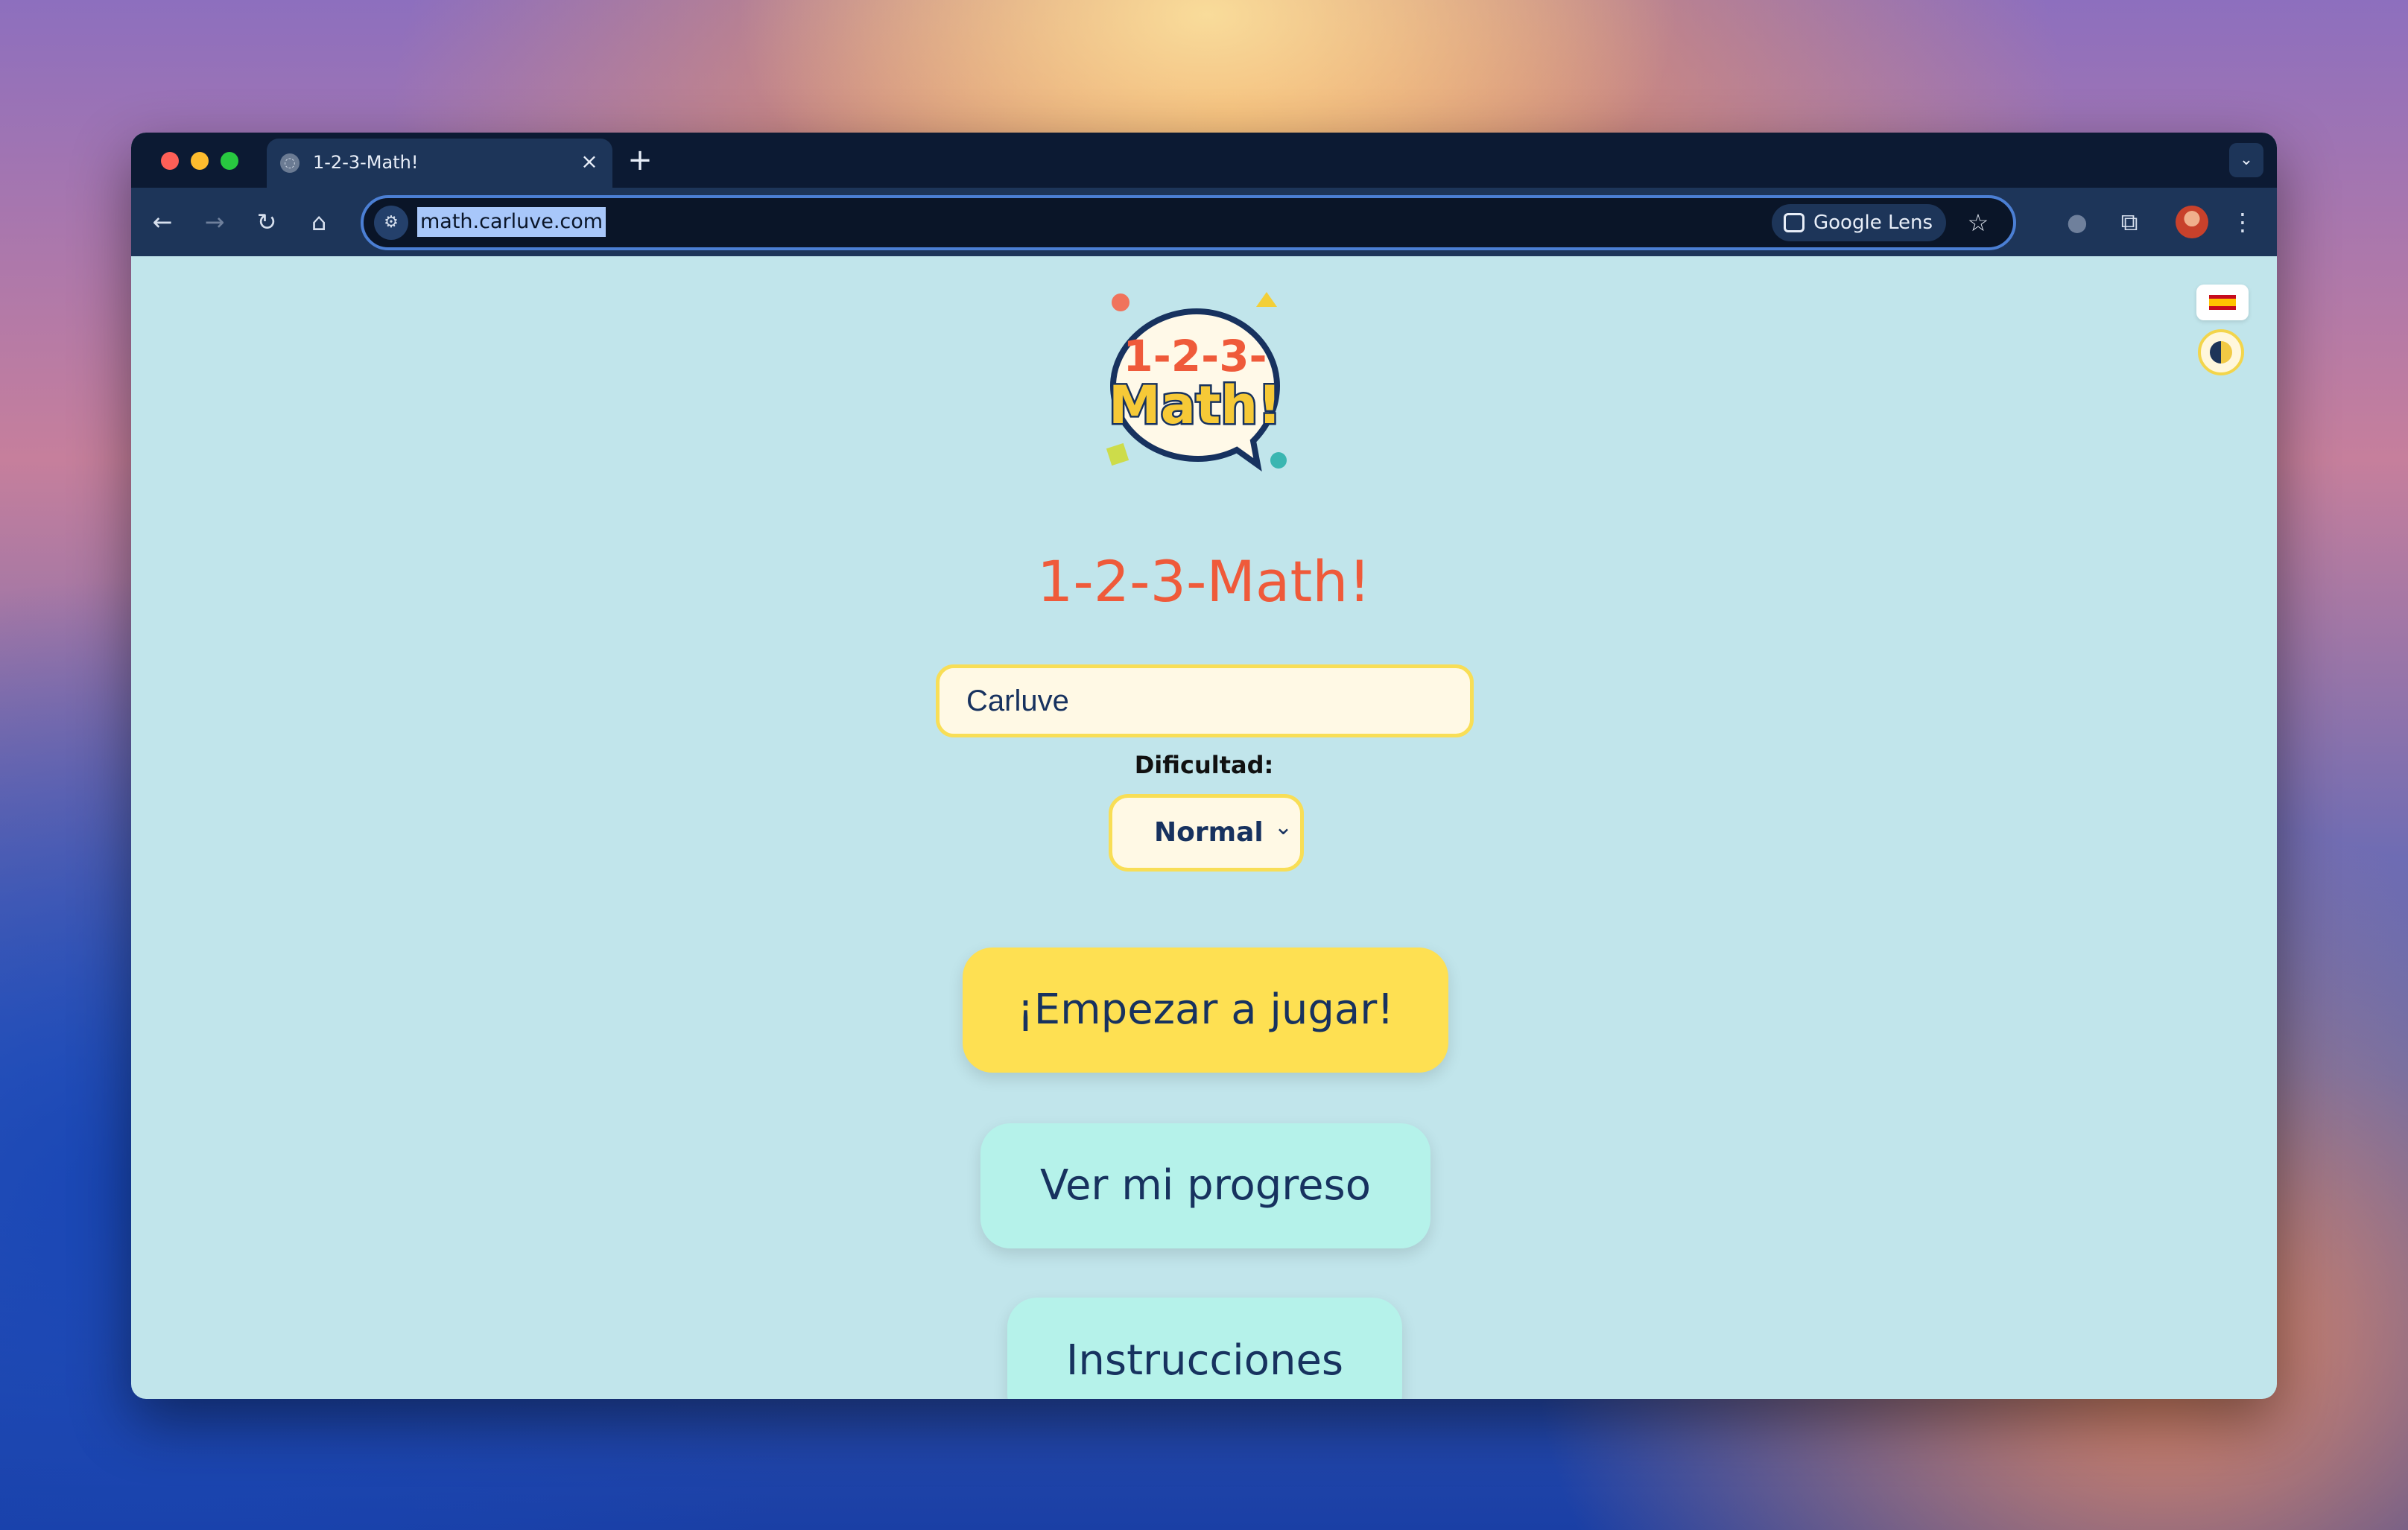  I want to click on google-lens-icon, so click(1794, 222).